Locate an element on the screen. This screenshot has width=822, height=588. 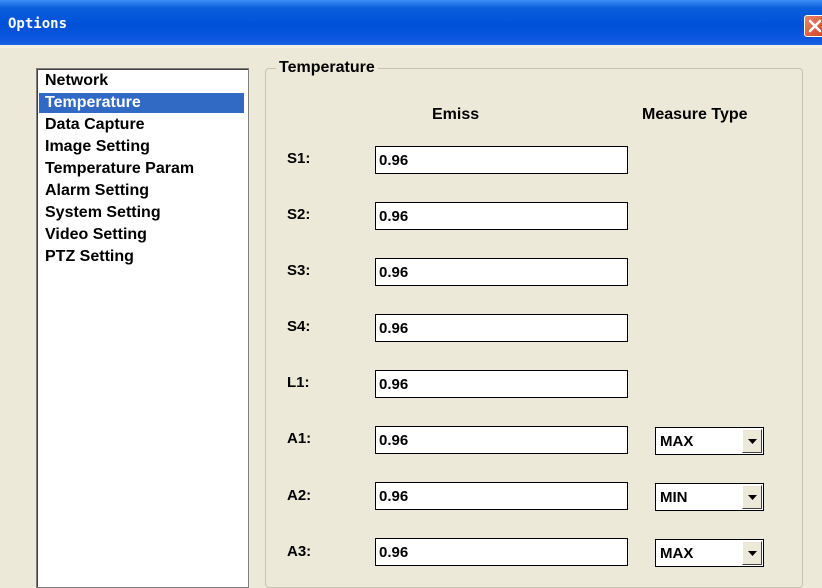
list-item-alarm-setting: Alarm Setting is located at coordinates (97, 191).